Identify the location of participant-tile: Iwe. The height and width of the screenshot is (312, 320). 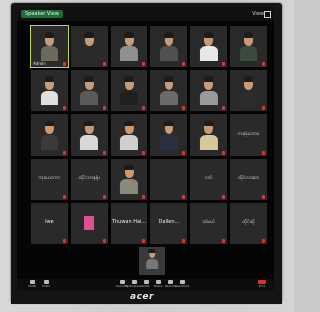
(49, 223).